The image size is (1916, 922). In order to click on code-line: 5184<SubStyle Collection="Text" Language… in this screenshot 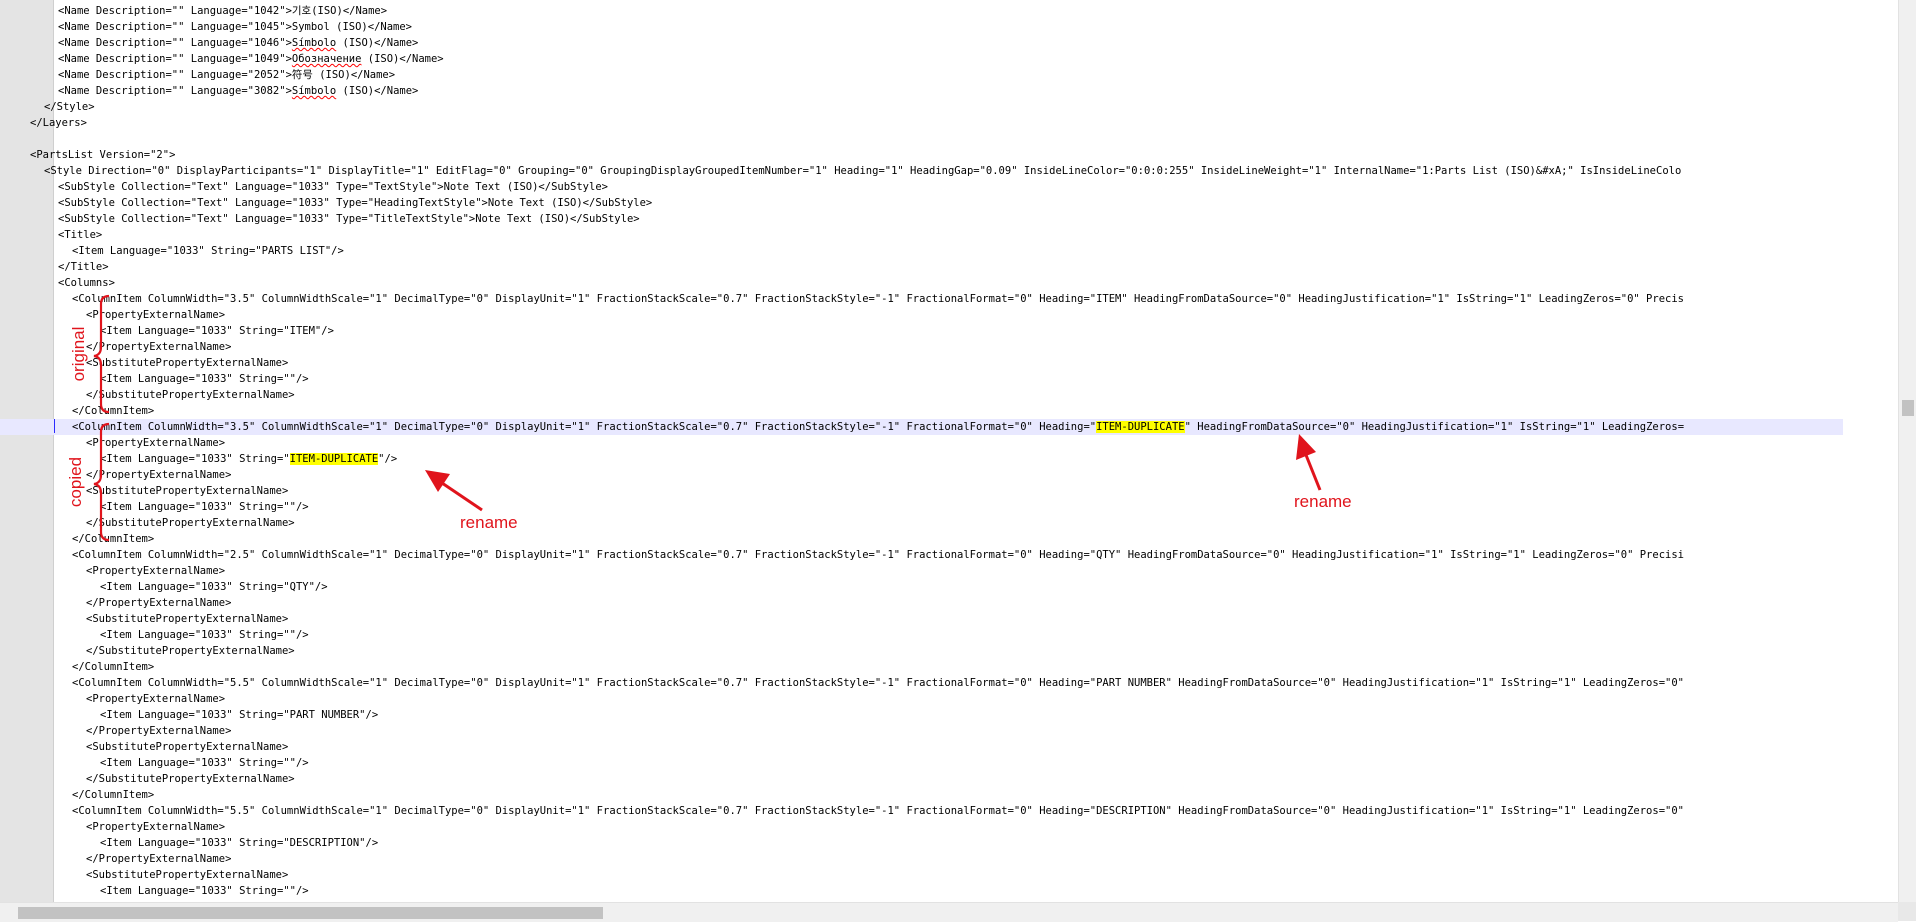, I will do `click(921, 219)`.